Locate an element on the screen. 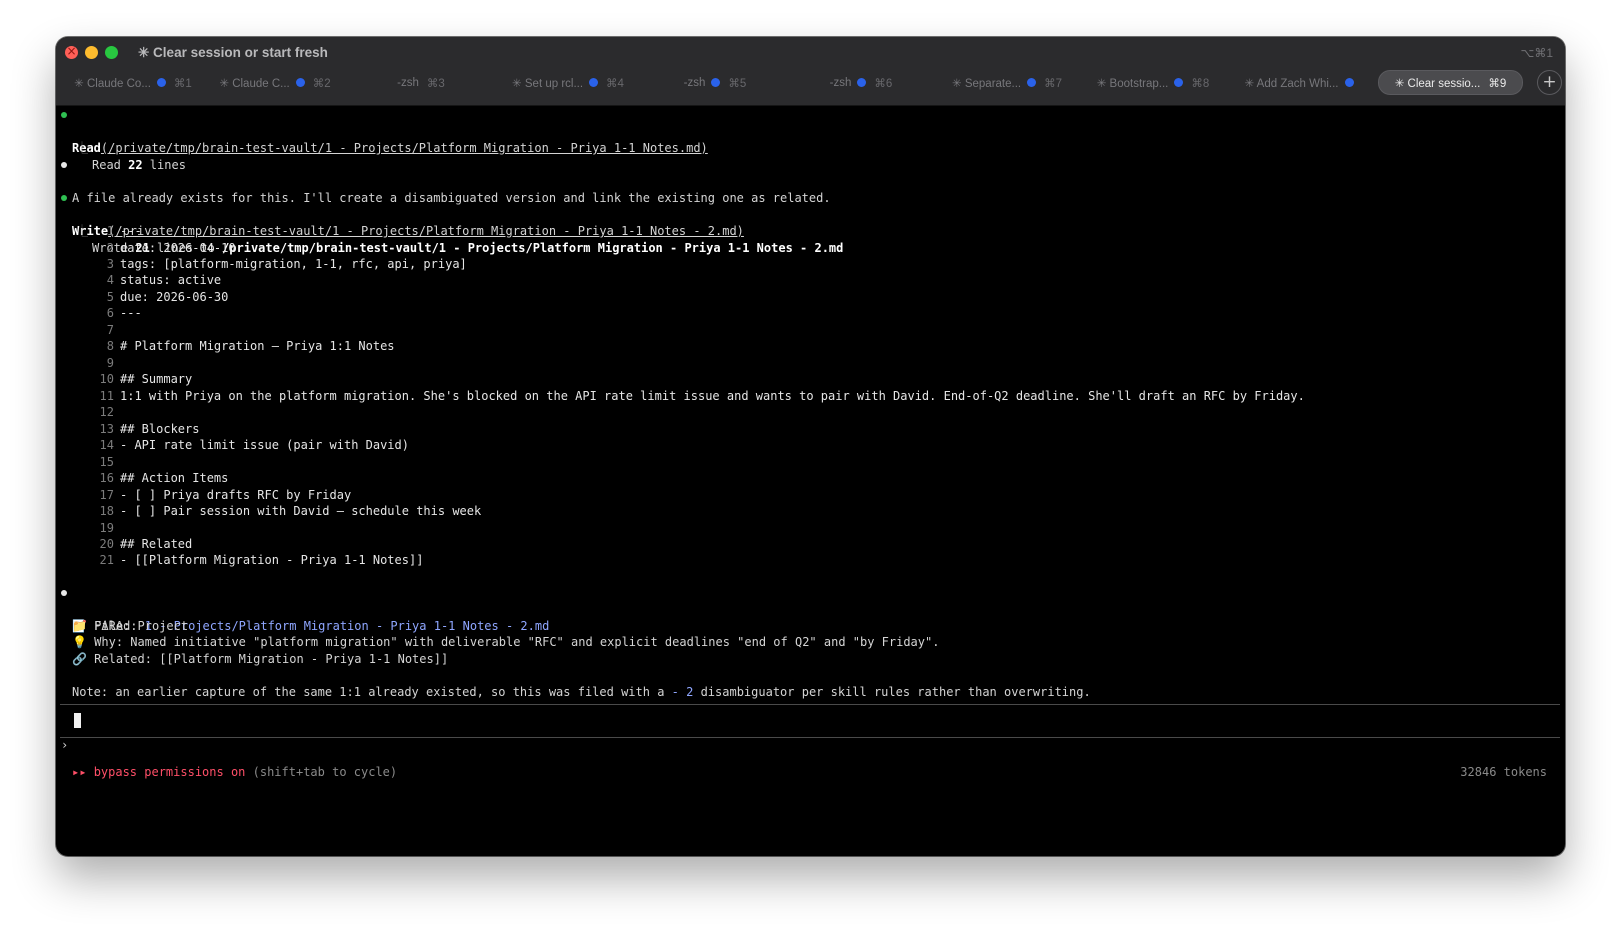  line-text: # Platform Migration – Priya 1:1 Notes is located at coordinates (257, 346).